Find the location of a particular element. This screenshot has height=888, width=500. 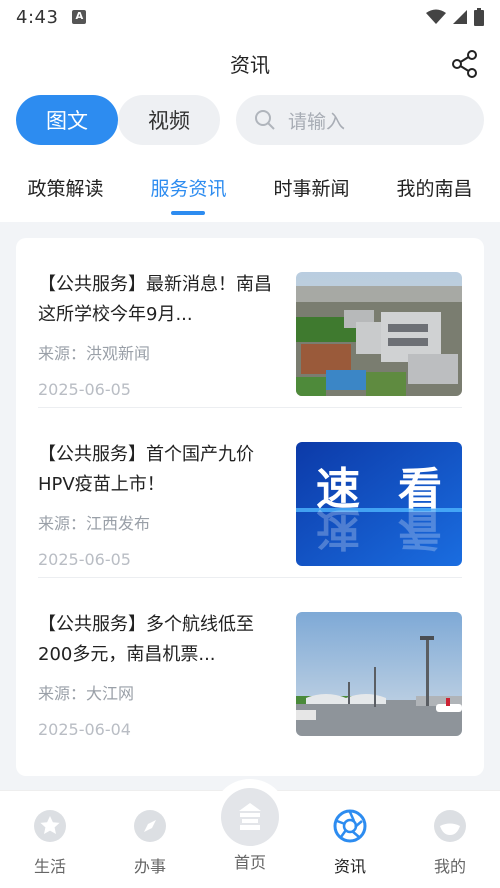

nav-life: 生活 is located at coordinates (50, 839).